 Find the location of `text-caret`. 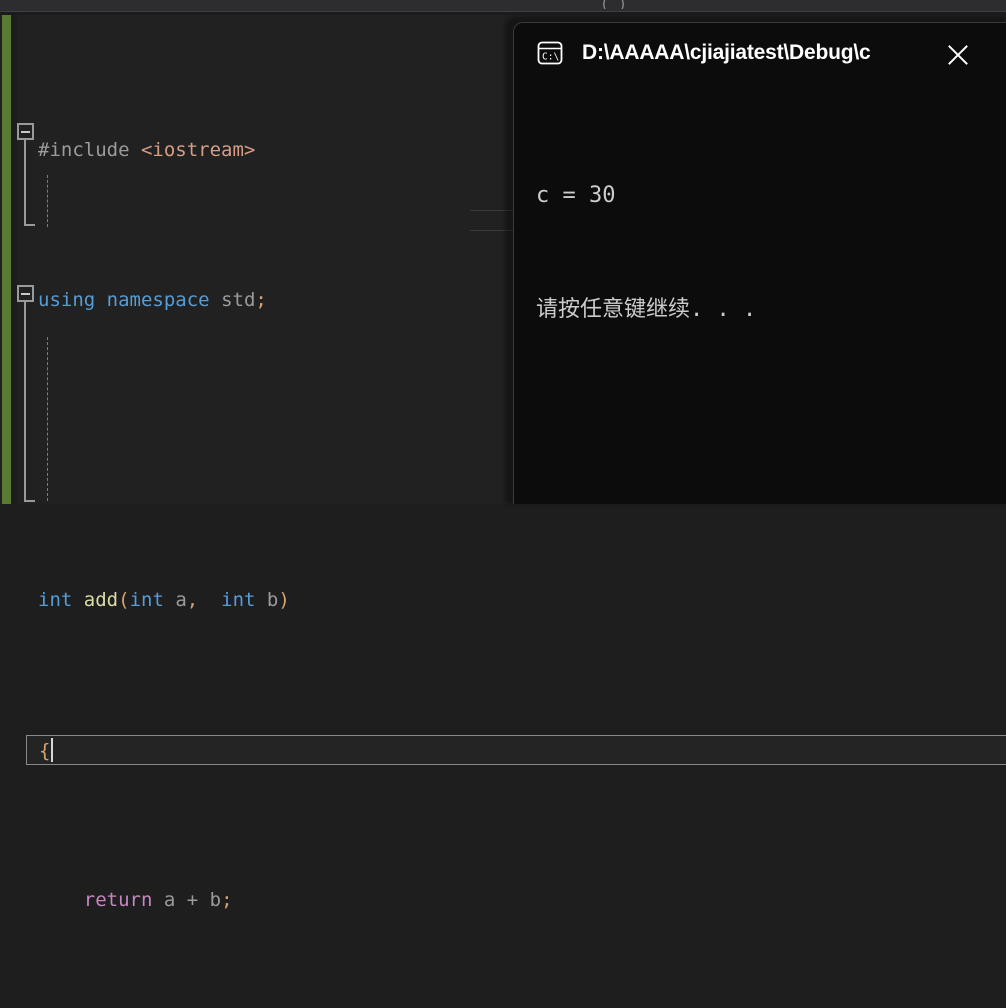

text-caret is located at coordinates (52, 750).